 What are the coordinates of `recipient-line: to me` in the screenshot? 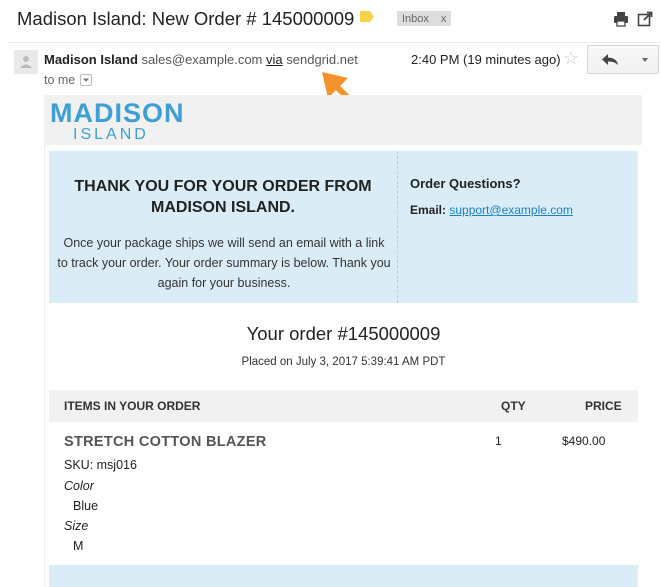 It's located at (68, 80).